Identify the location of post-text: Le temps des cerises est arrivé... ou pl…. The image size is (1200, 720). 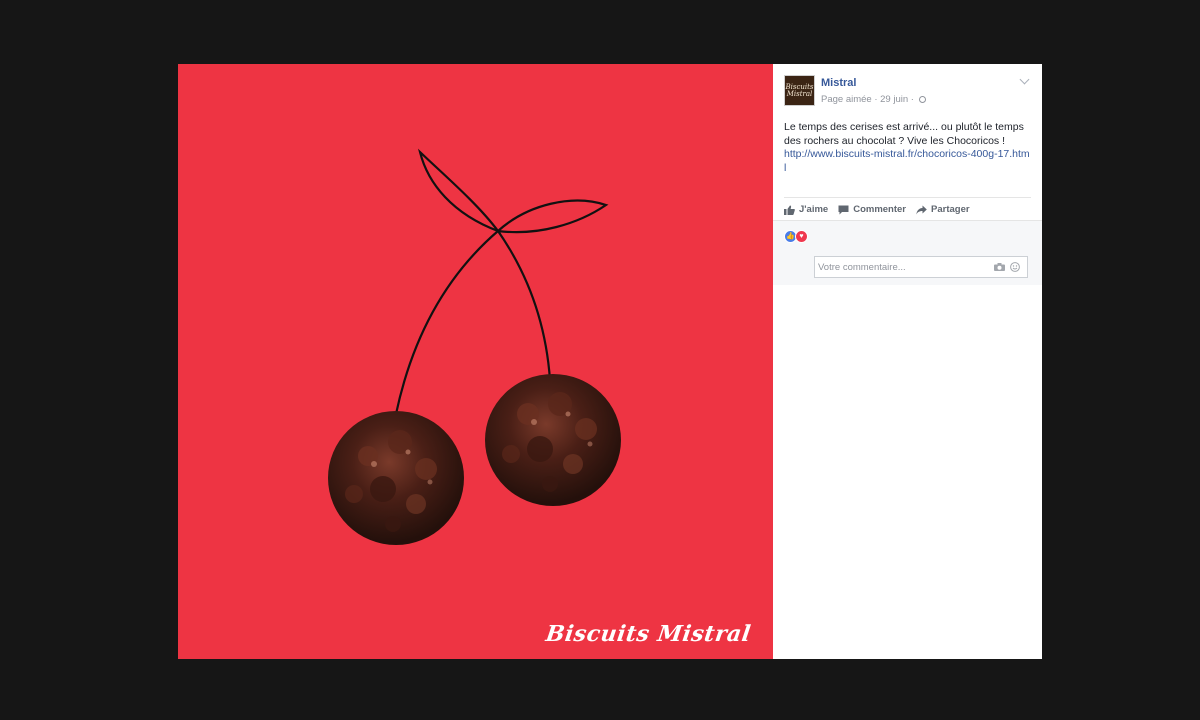
(904, 134).